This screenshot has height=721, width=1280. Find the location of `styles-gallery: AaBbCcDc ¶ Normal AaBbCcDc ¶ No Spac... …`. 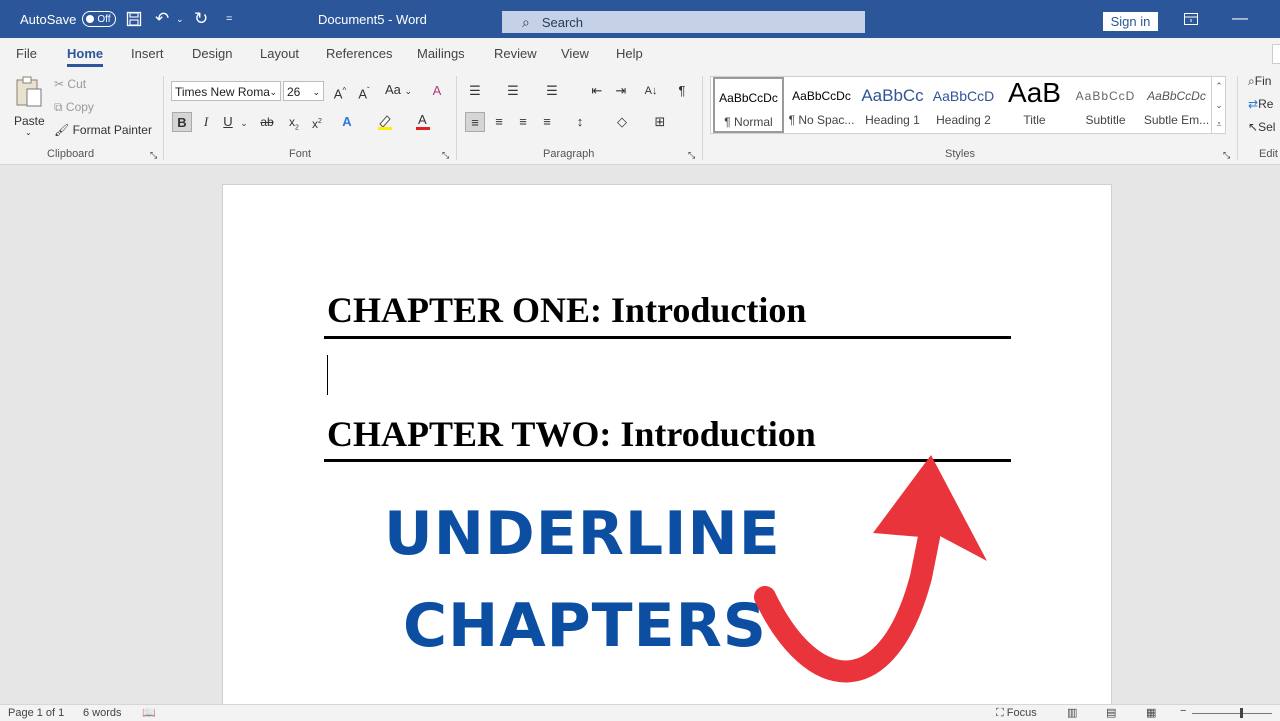

styles-gallery: AaBbCcDc ¶ Normal AaBbCcDc ¶ No Spac... … is located at coordinates (968, 105).